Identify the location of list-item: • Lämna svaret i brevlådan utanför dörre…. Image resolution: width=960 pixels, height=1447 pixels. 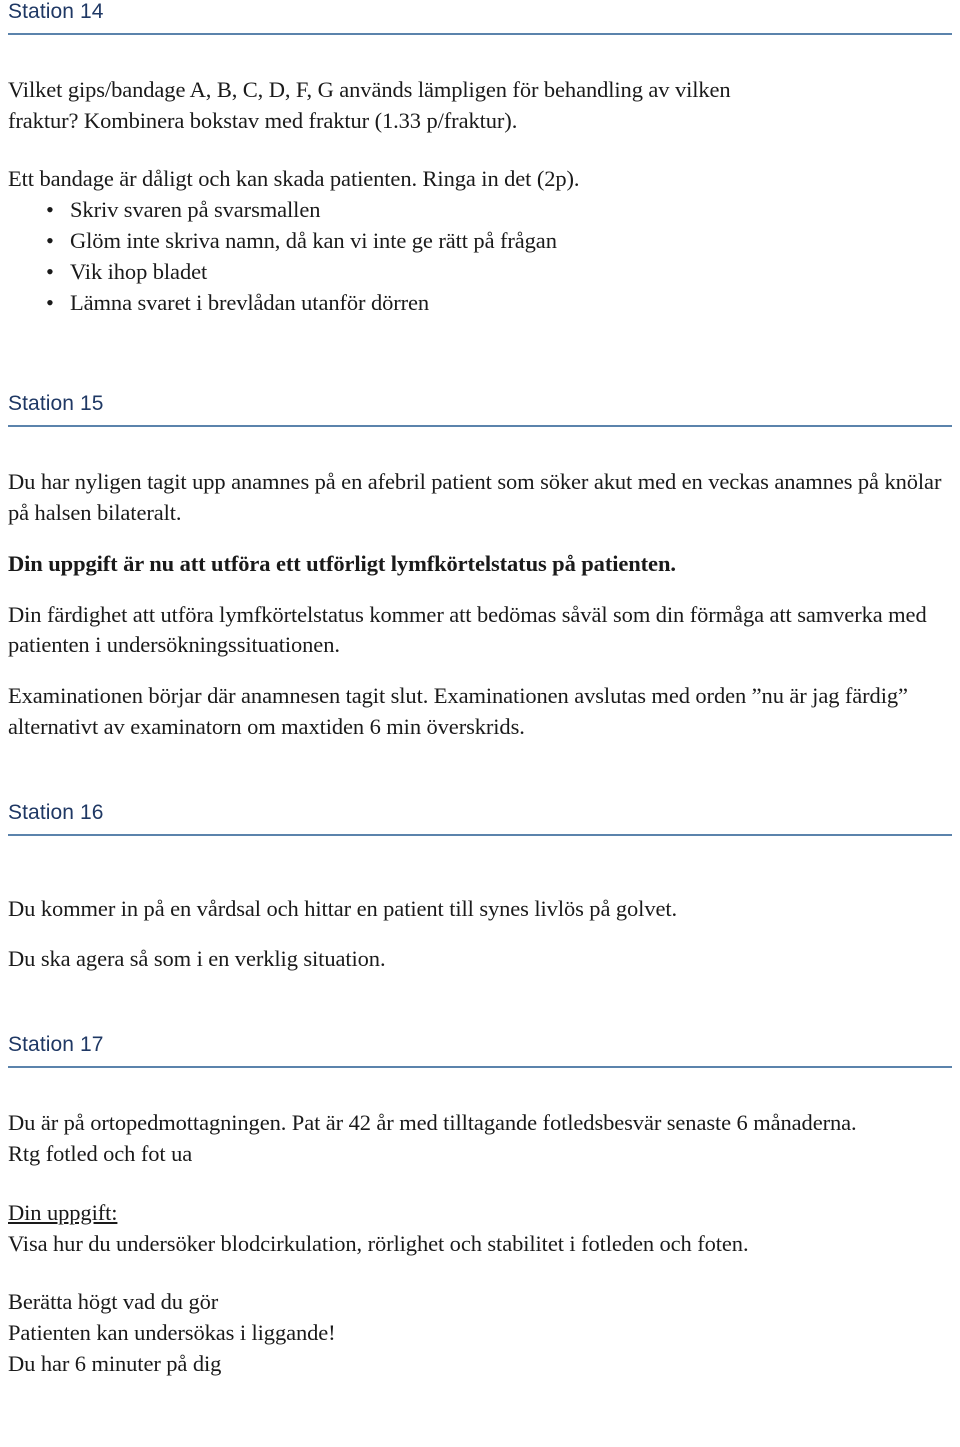
(480, 303).